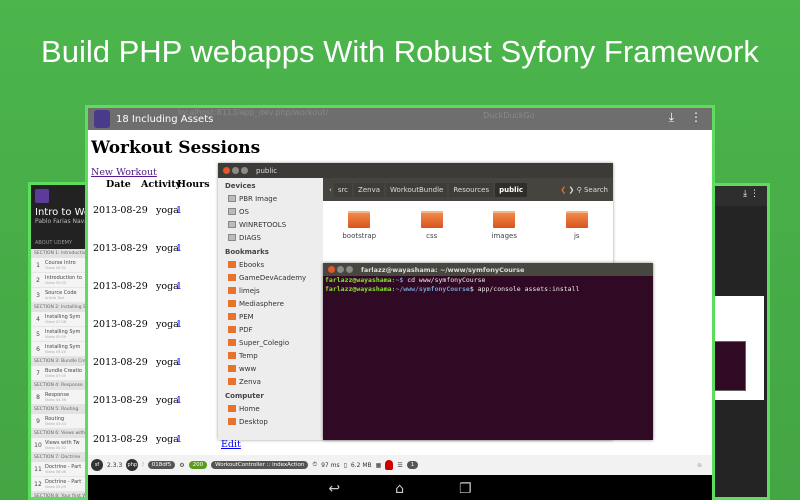 The height and width of the screenshot is (500, 800). What do you see at coordinates (696, 117) in the screenshot?
I see `more-menu-icon: ⋮` at bounding box center [696, 117].